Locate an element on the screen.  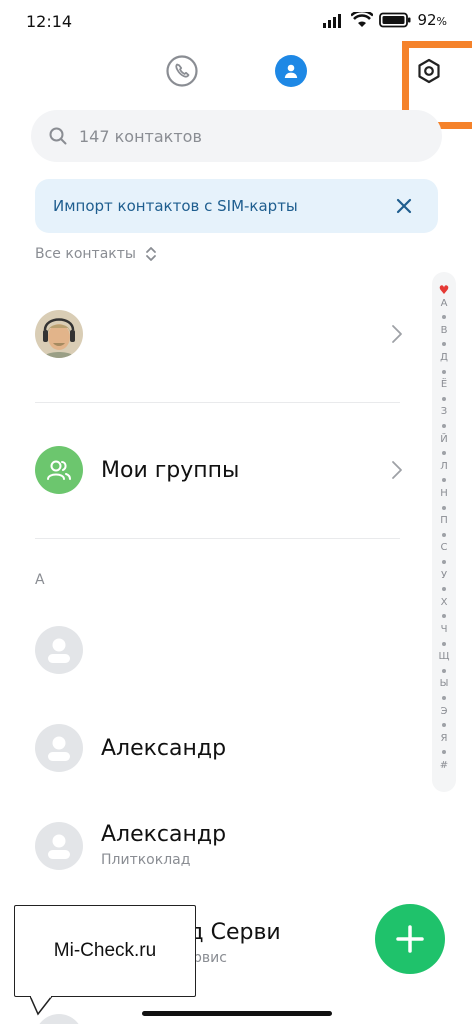
alphabet-index-letter: Й is located at coordinates (444, 440).